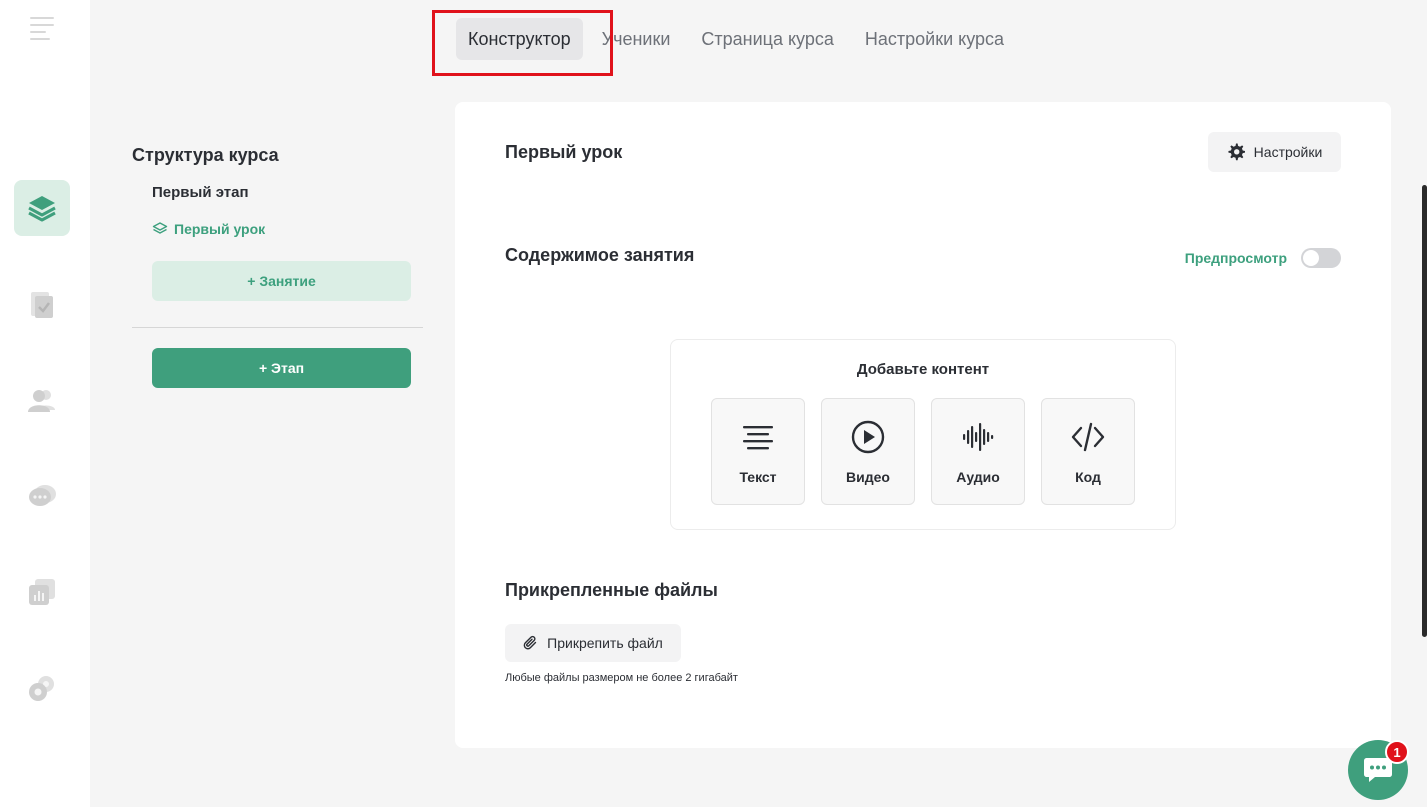 Image resolution: width=1427 pixels, height=807 pixels. Describe the element at coordinates (530, 642) in the screenshot. I see `paperclip-icon` at that location.